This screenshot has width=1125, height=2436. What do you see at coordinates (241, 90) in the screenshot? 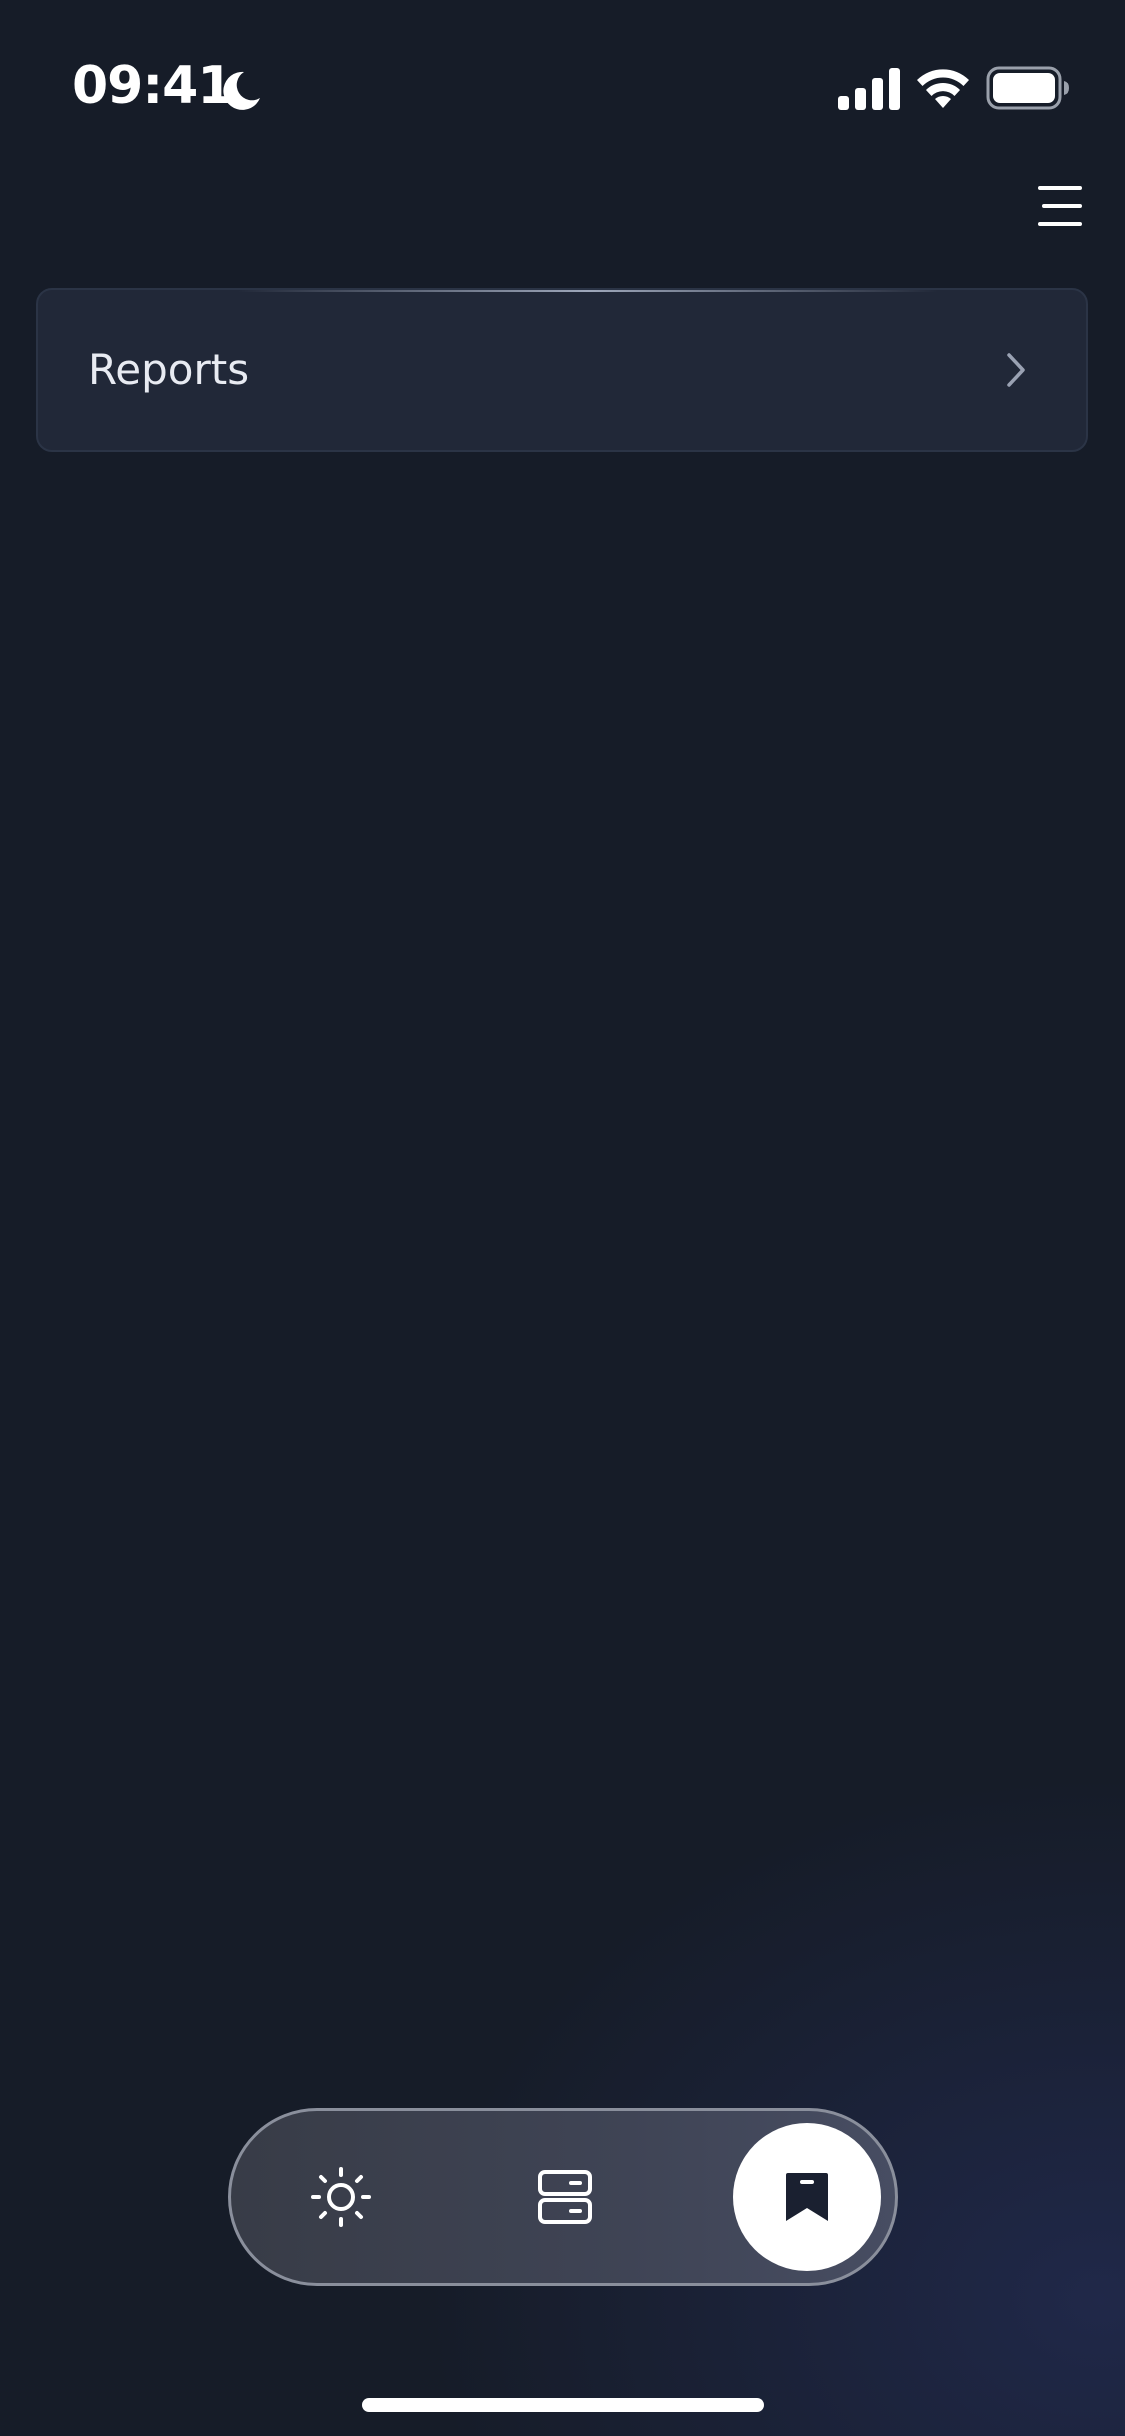
I see `moon-icon` at bounding box center [241, 90].